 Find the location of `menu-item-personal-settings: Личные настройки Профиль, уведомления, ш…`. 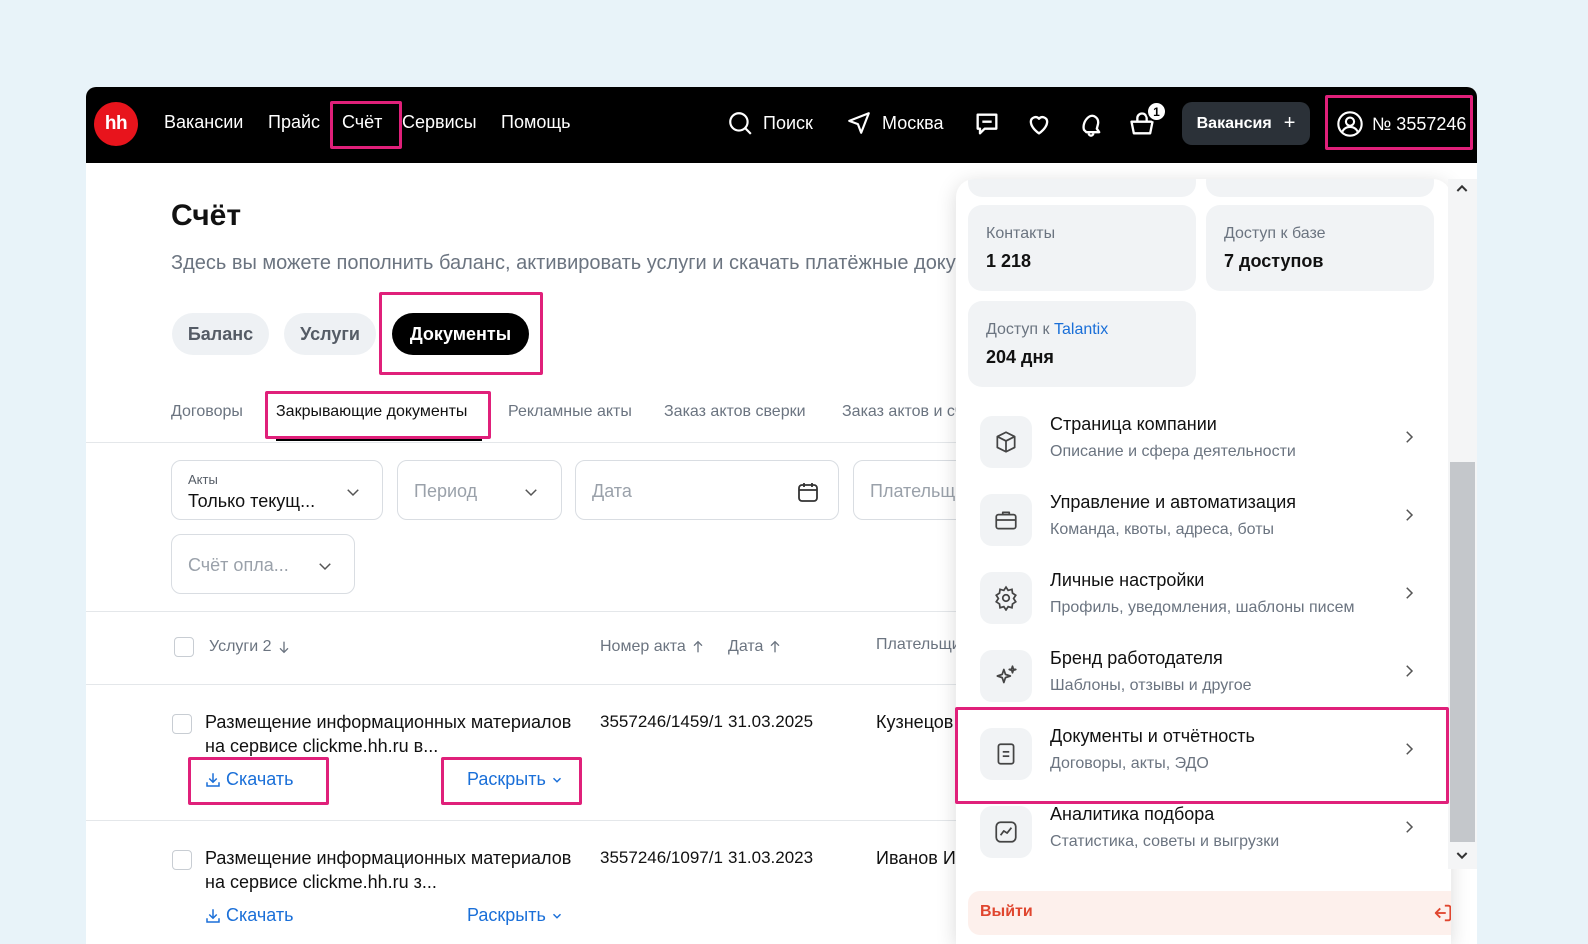

menu-item-personal-settings: Личные настройки Профиль, уведомления, ш… is located at coordinates (1197, 596).